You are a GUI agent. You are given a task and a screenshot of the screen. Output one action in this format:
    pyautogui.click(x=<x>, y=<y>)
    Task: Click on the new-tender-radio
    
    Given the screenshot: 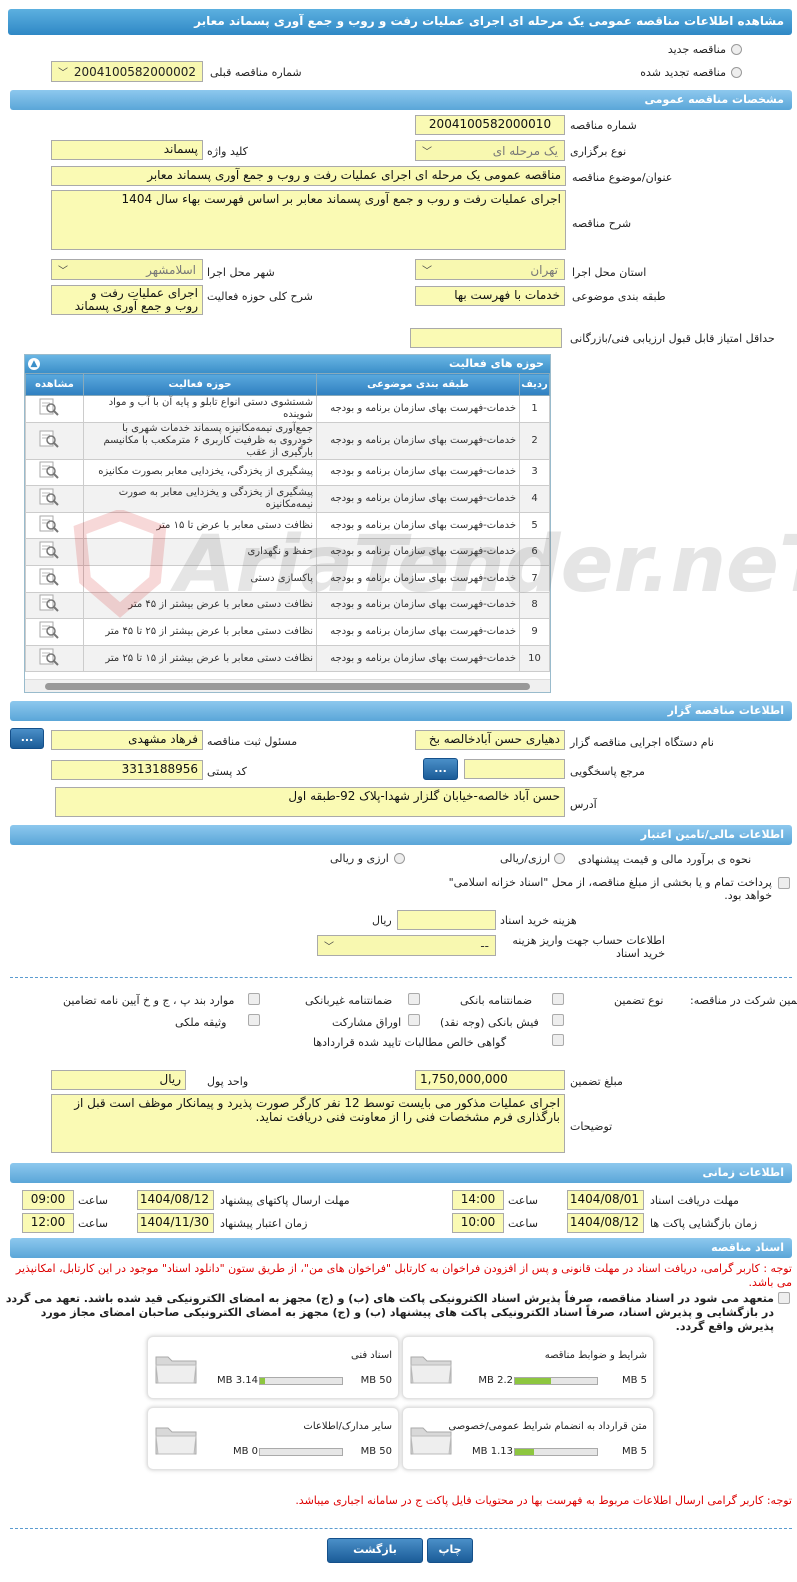 What is the action you would take?
    pyautogui.click(x=736, y=49)
    